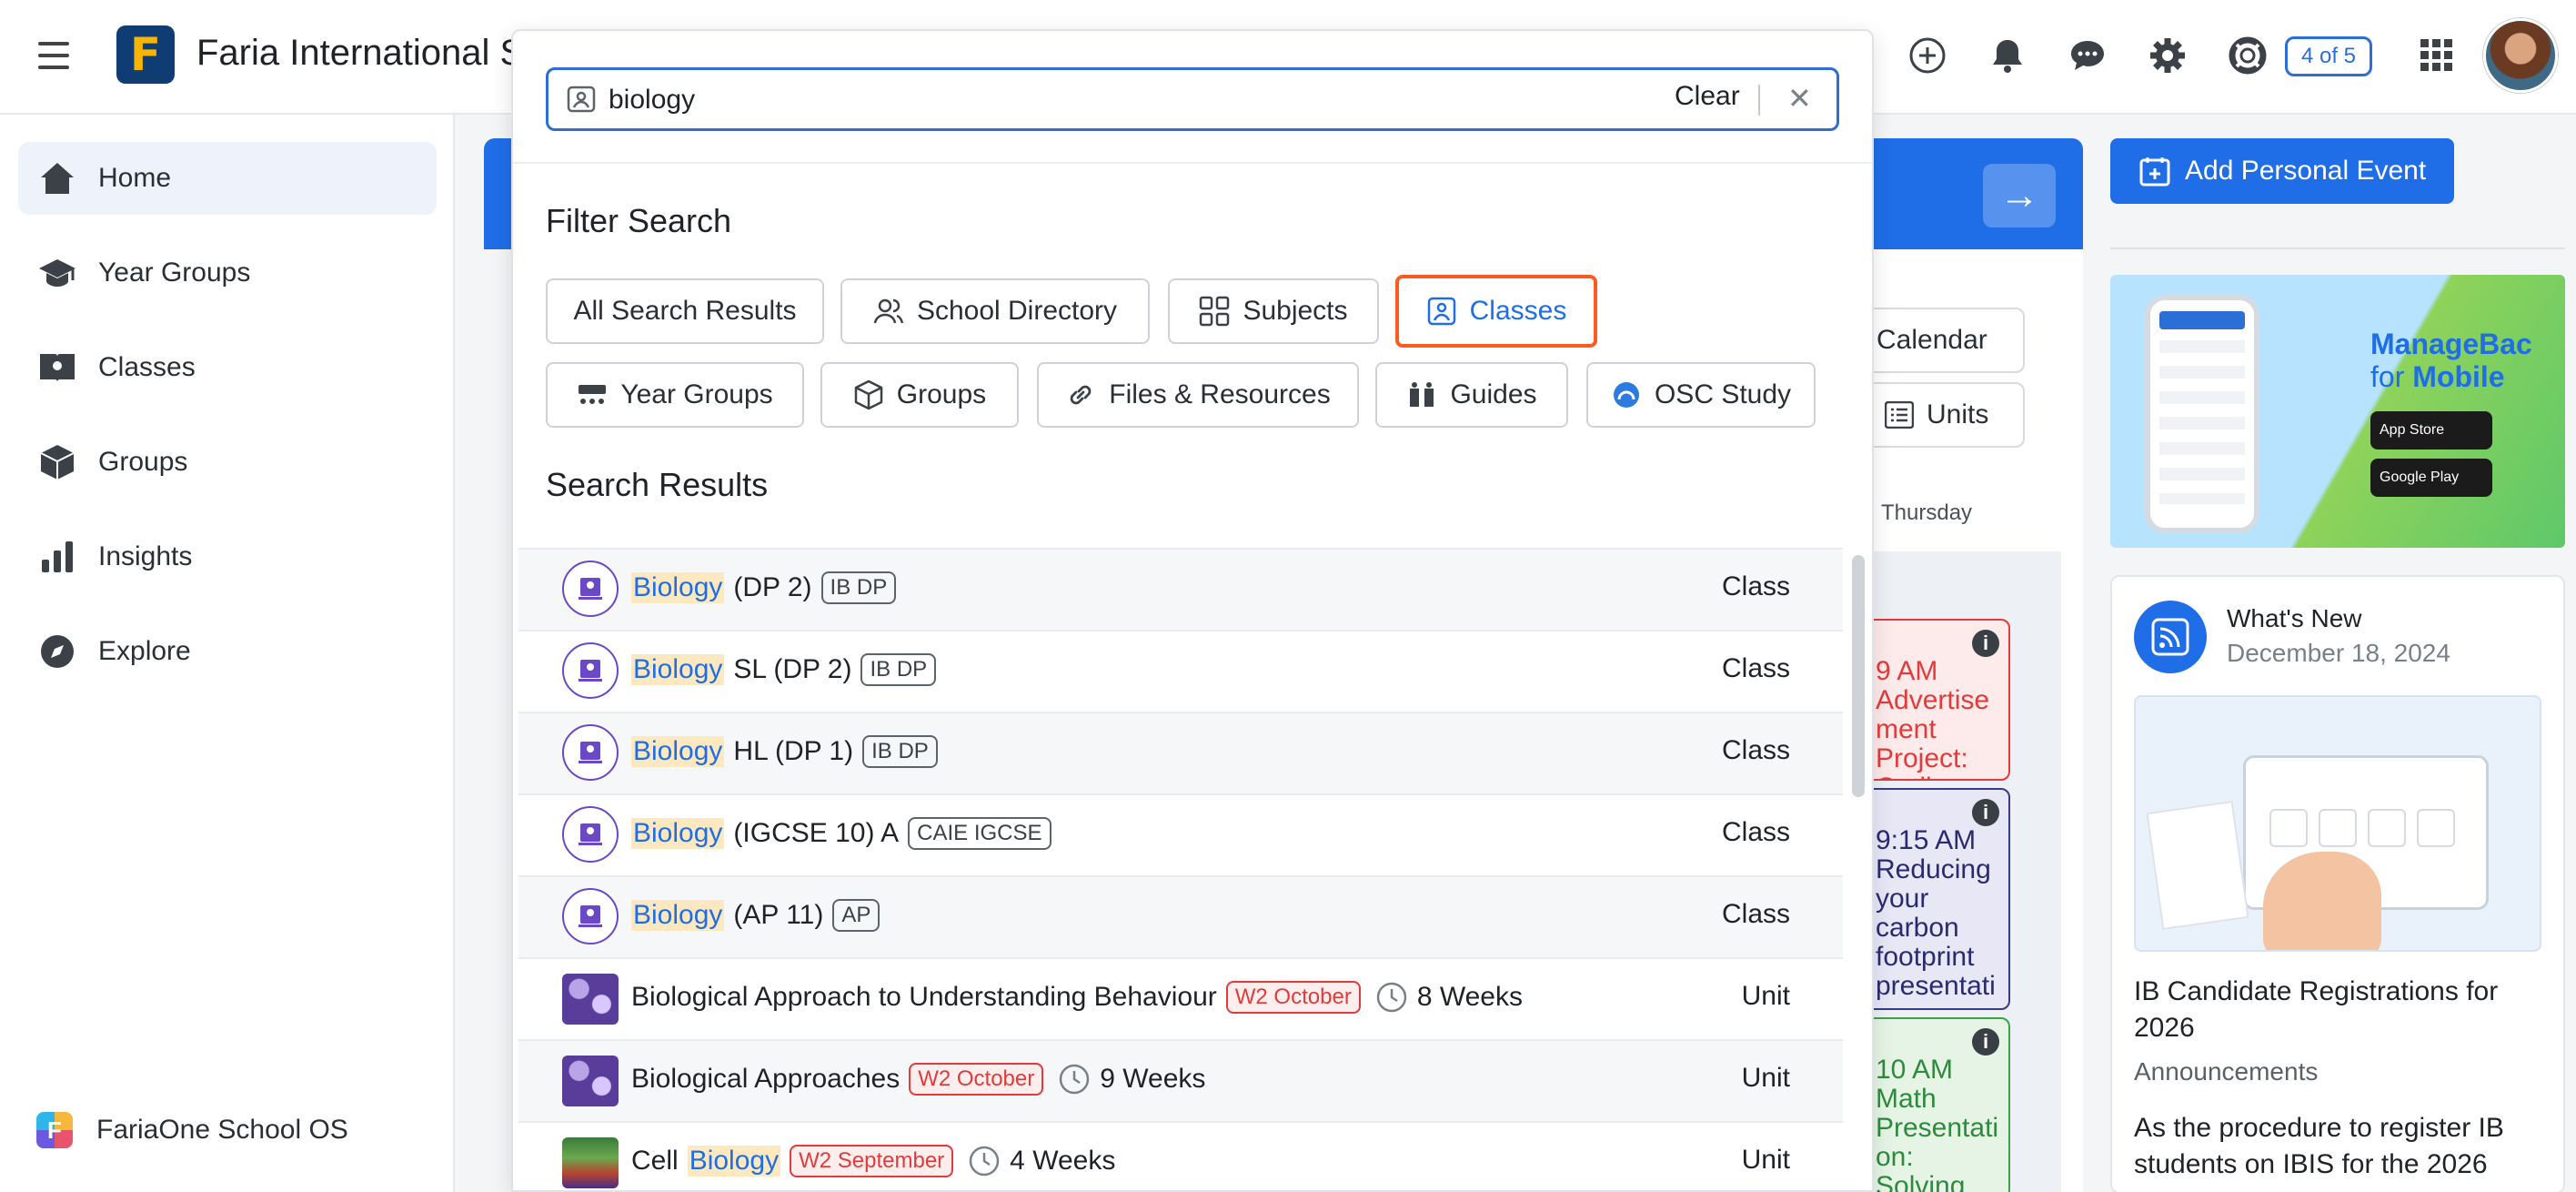 This screenshot has height=1192, width=2576. Describe the element at coordinates (1198, 395) in the screenshot. I see `filter-files-resources: Files & Resources` at that location.